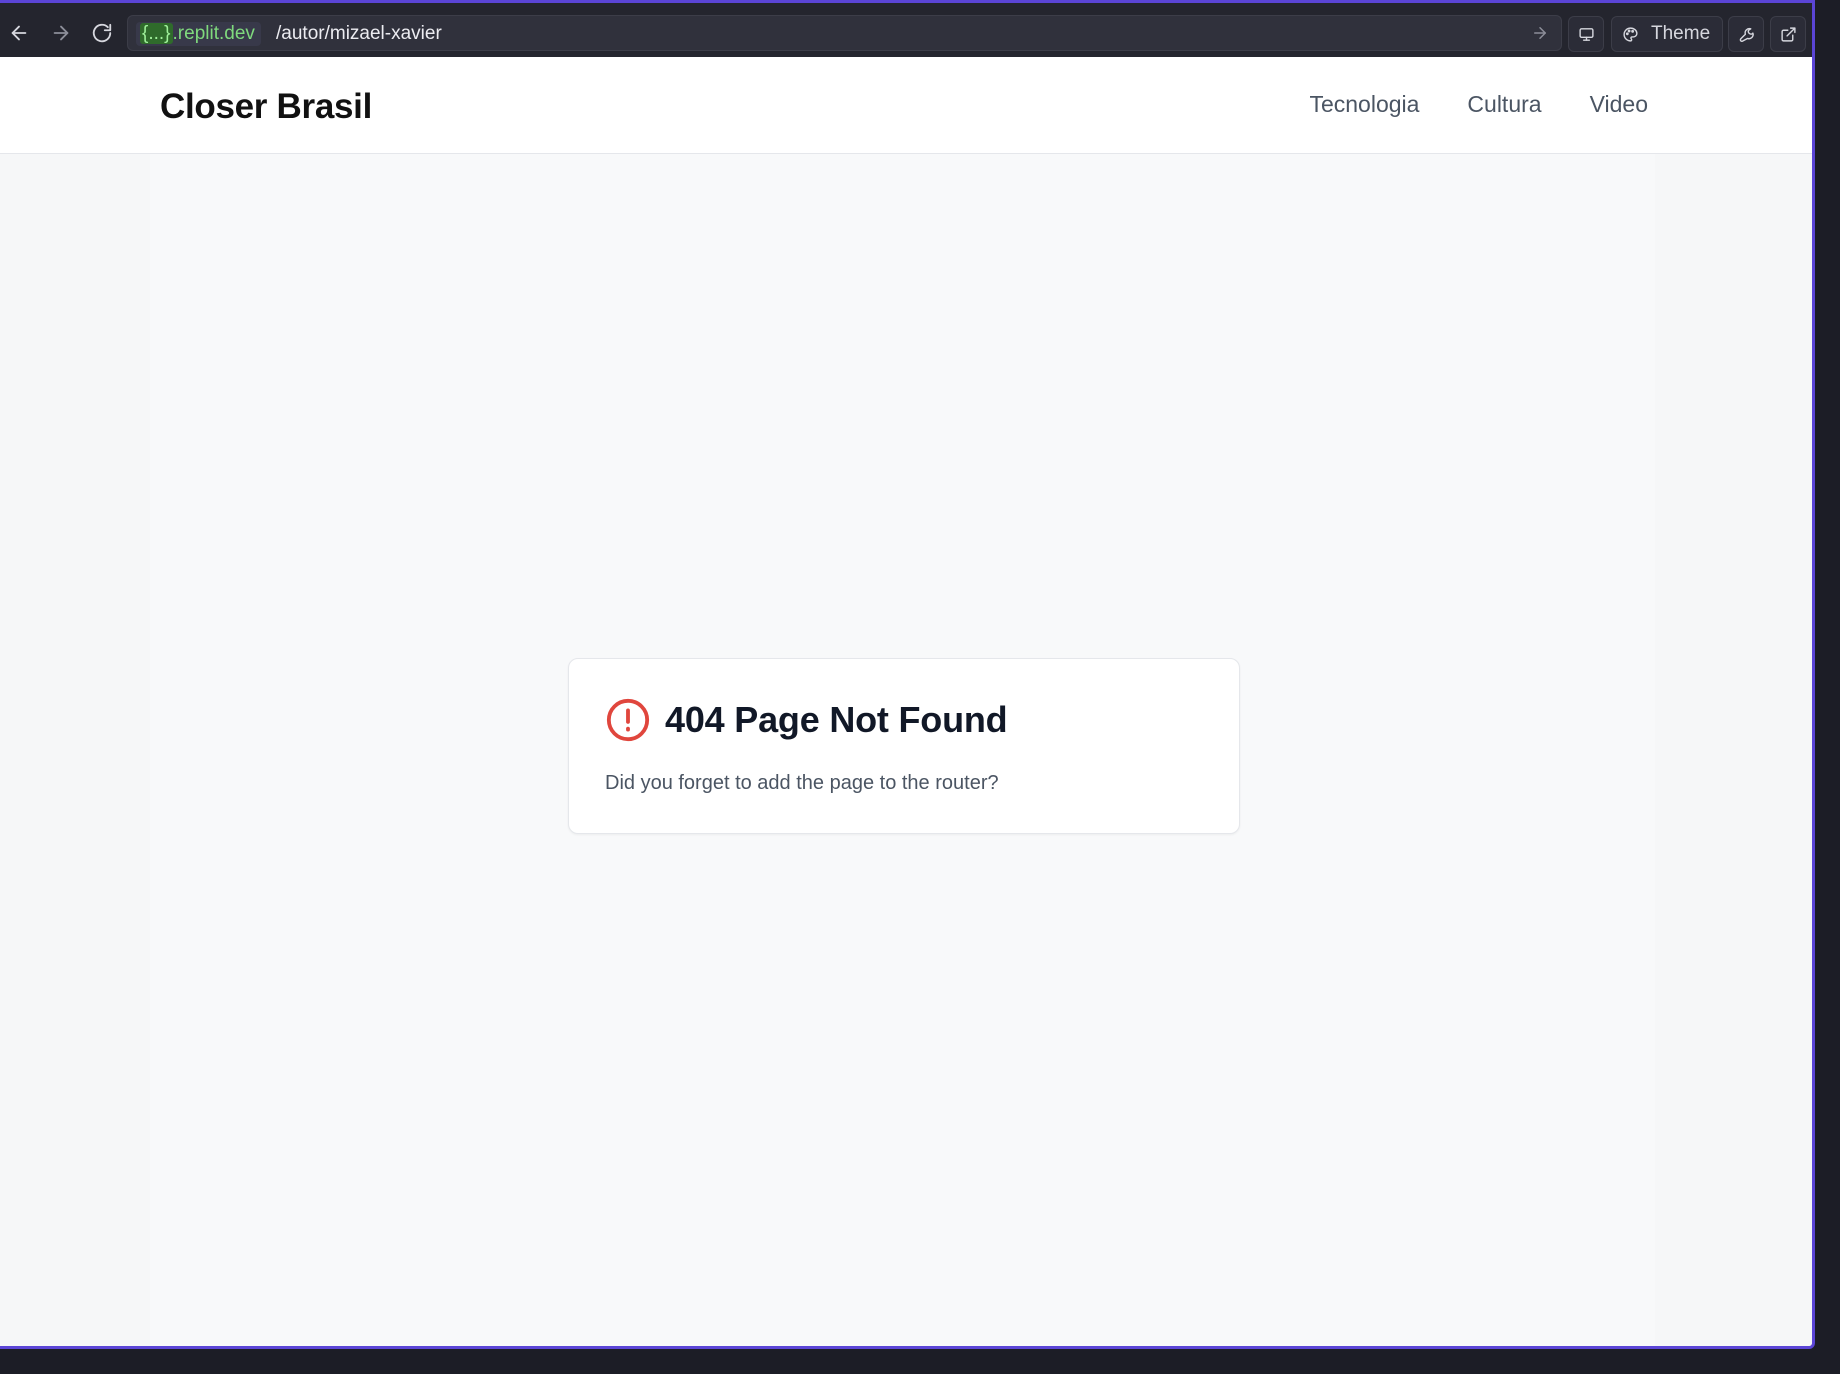 The width and height of the screenshot is (1840, 1374). What do you see at coordinates (1681, 33) in the screenshot?
I see `theme-label: Theme` at bounding box center [1681, 33].